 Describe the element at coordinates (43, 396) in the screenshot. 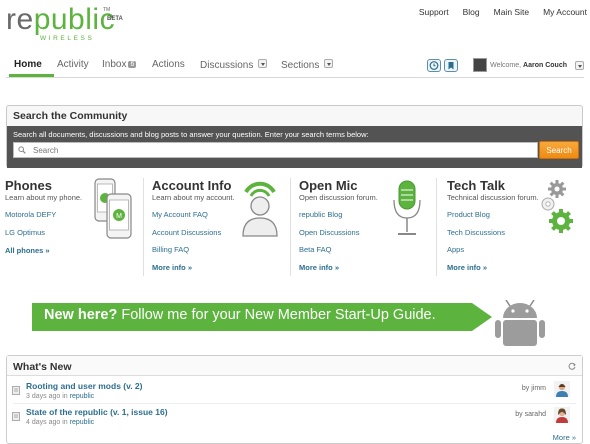

I see `item-age: 3 days ago` at that location.